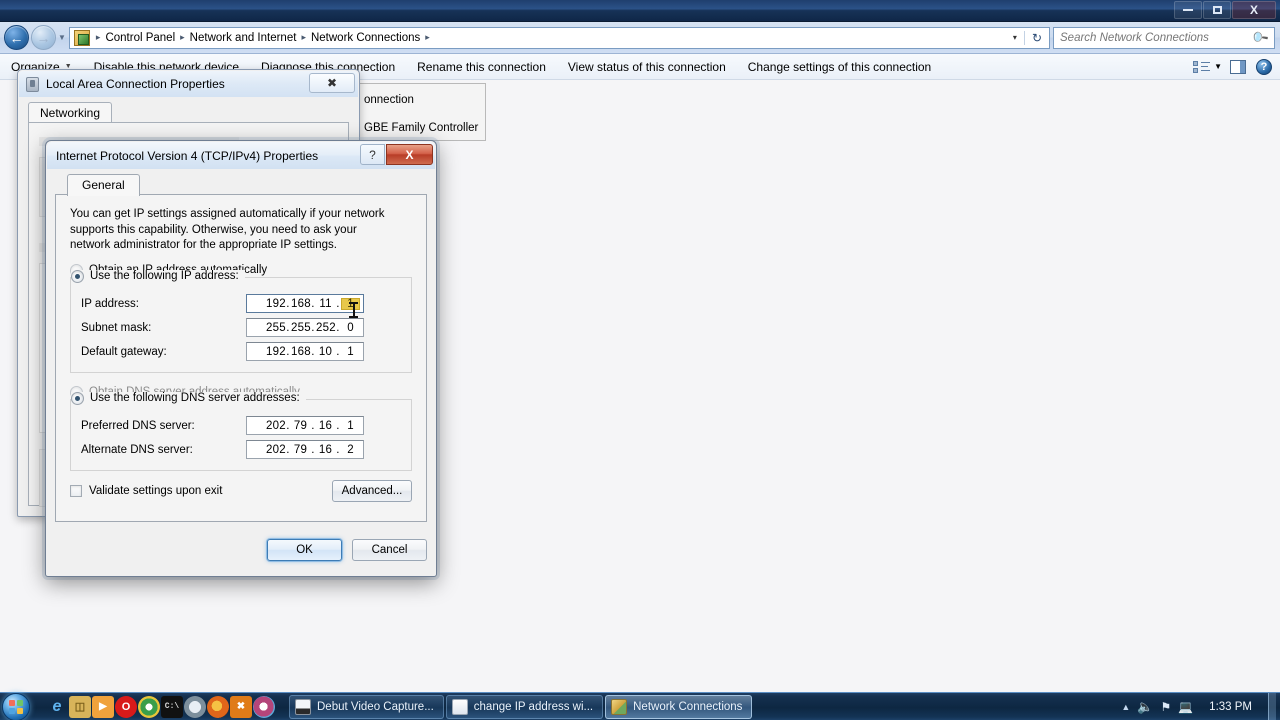 The image size is (1280, 720). I want to click on pdns-octet-1: 79, so click(300, 426).